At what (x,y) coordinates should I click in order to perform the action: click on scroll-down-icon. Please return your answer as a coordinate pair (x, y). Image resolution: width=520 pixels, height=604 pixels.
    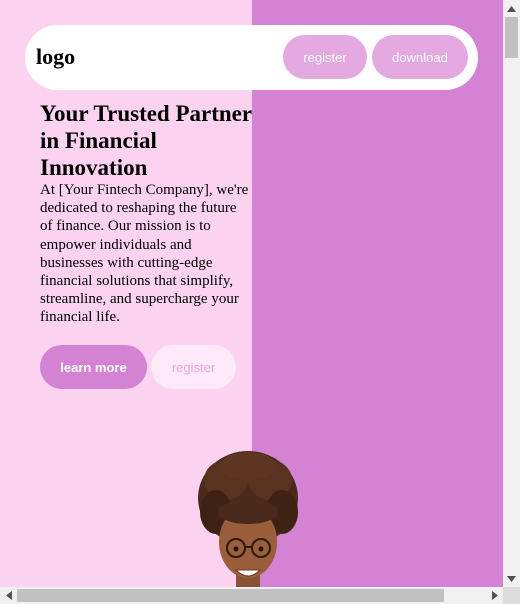
    Looking at the image, I should click on (511, 578).